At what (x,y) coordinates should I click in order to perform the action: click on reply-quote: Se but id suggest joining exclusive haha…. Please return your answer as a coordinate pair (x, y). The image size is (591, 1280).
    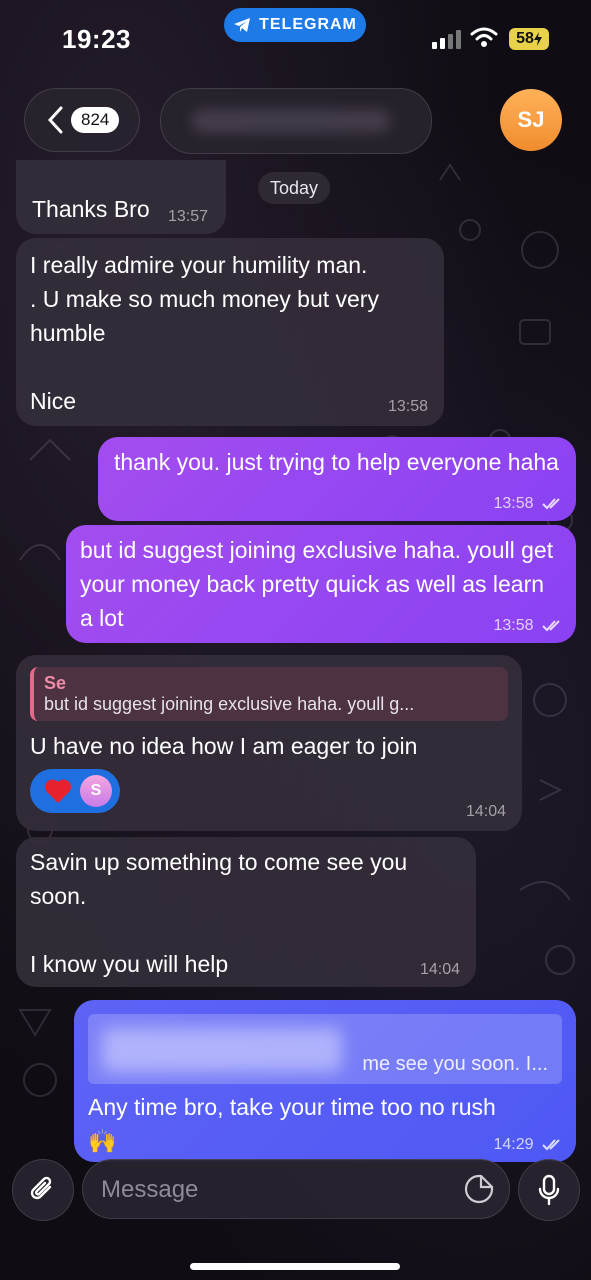
    Looking at the image, I should click on (269, 694).